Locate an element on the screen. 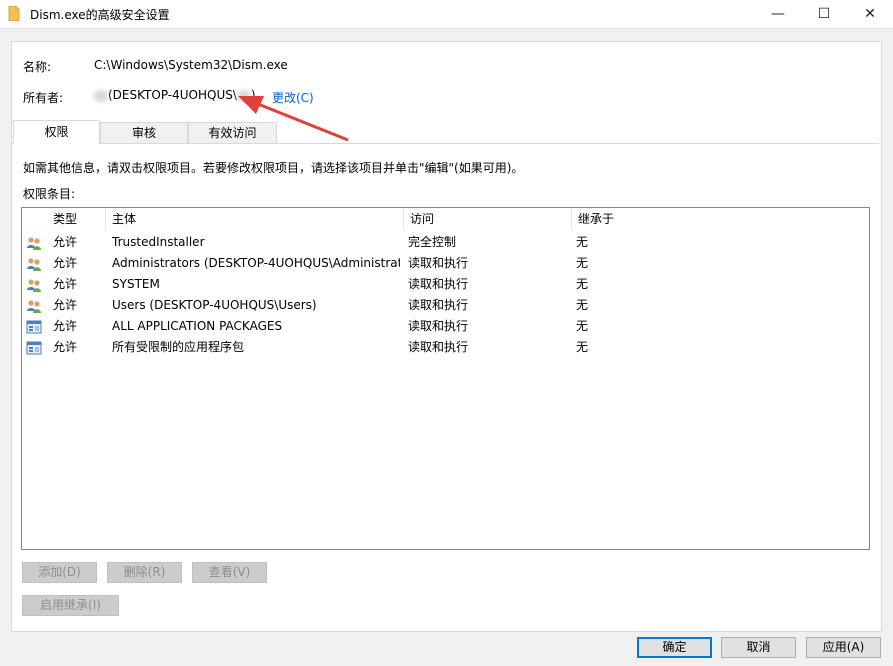 The height and width of the screenshot is (666, 893). title-bar: Dism.exe的高级安全设置 — ☐ ✕ is located at coordinates (446, 14).